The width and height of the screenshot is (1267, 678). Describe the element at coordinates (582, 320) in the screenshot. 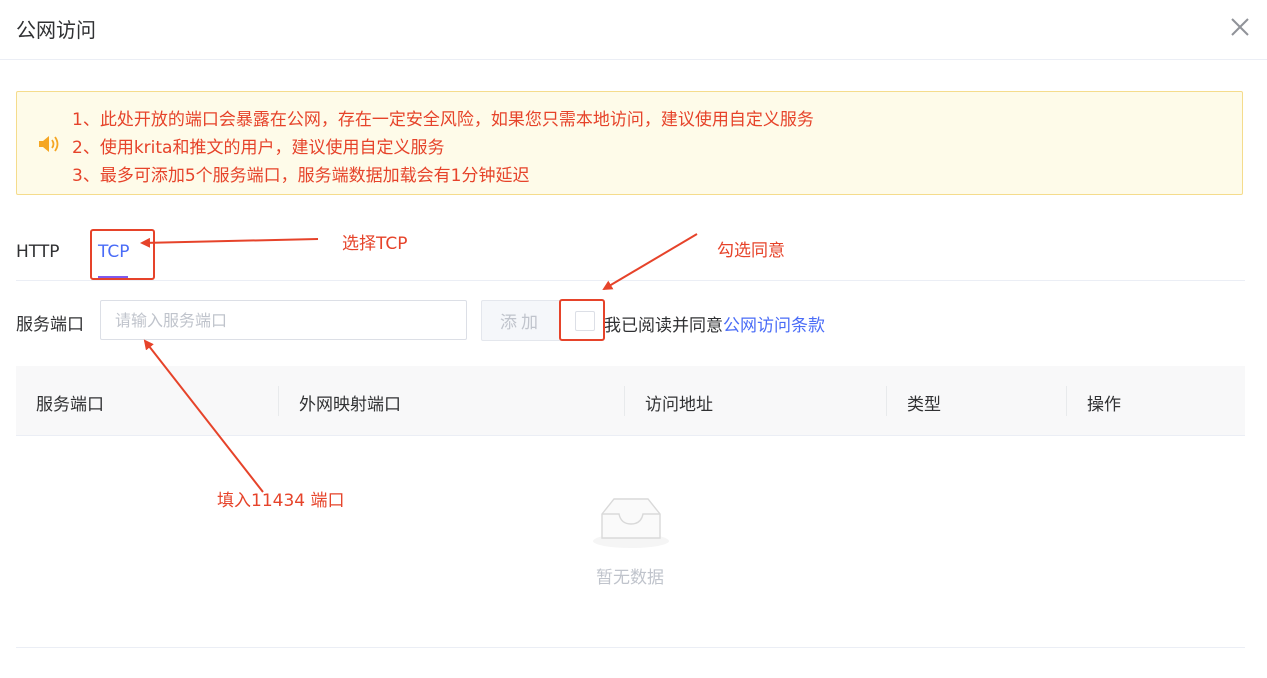

I see `highlight-checkbox` at that location.